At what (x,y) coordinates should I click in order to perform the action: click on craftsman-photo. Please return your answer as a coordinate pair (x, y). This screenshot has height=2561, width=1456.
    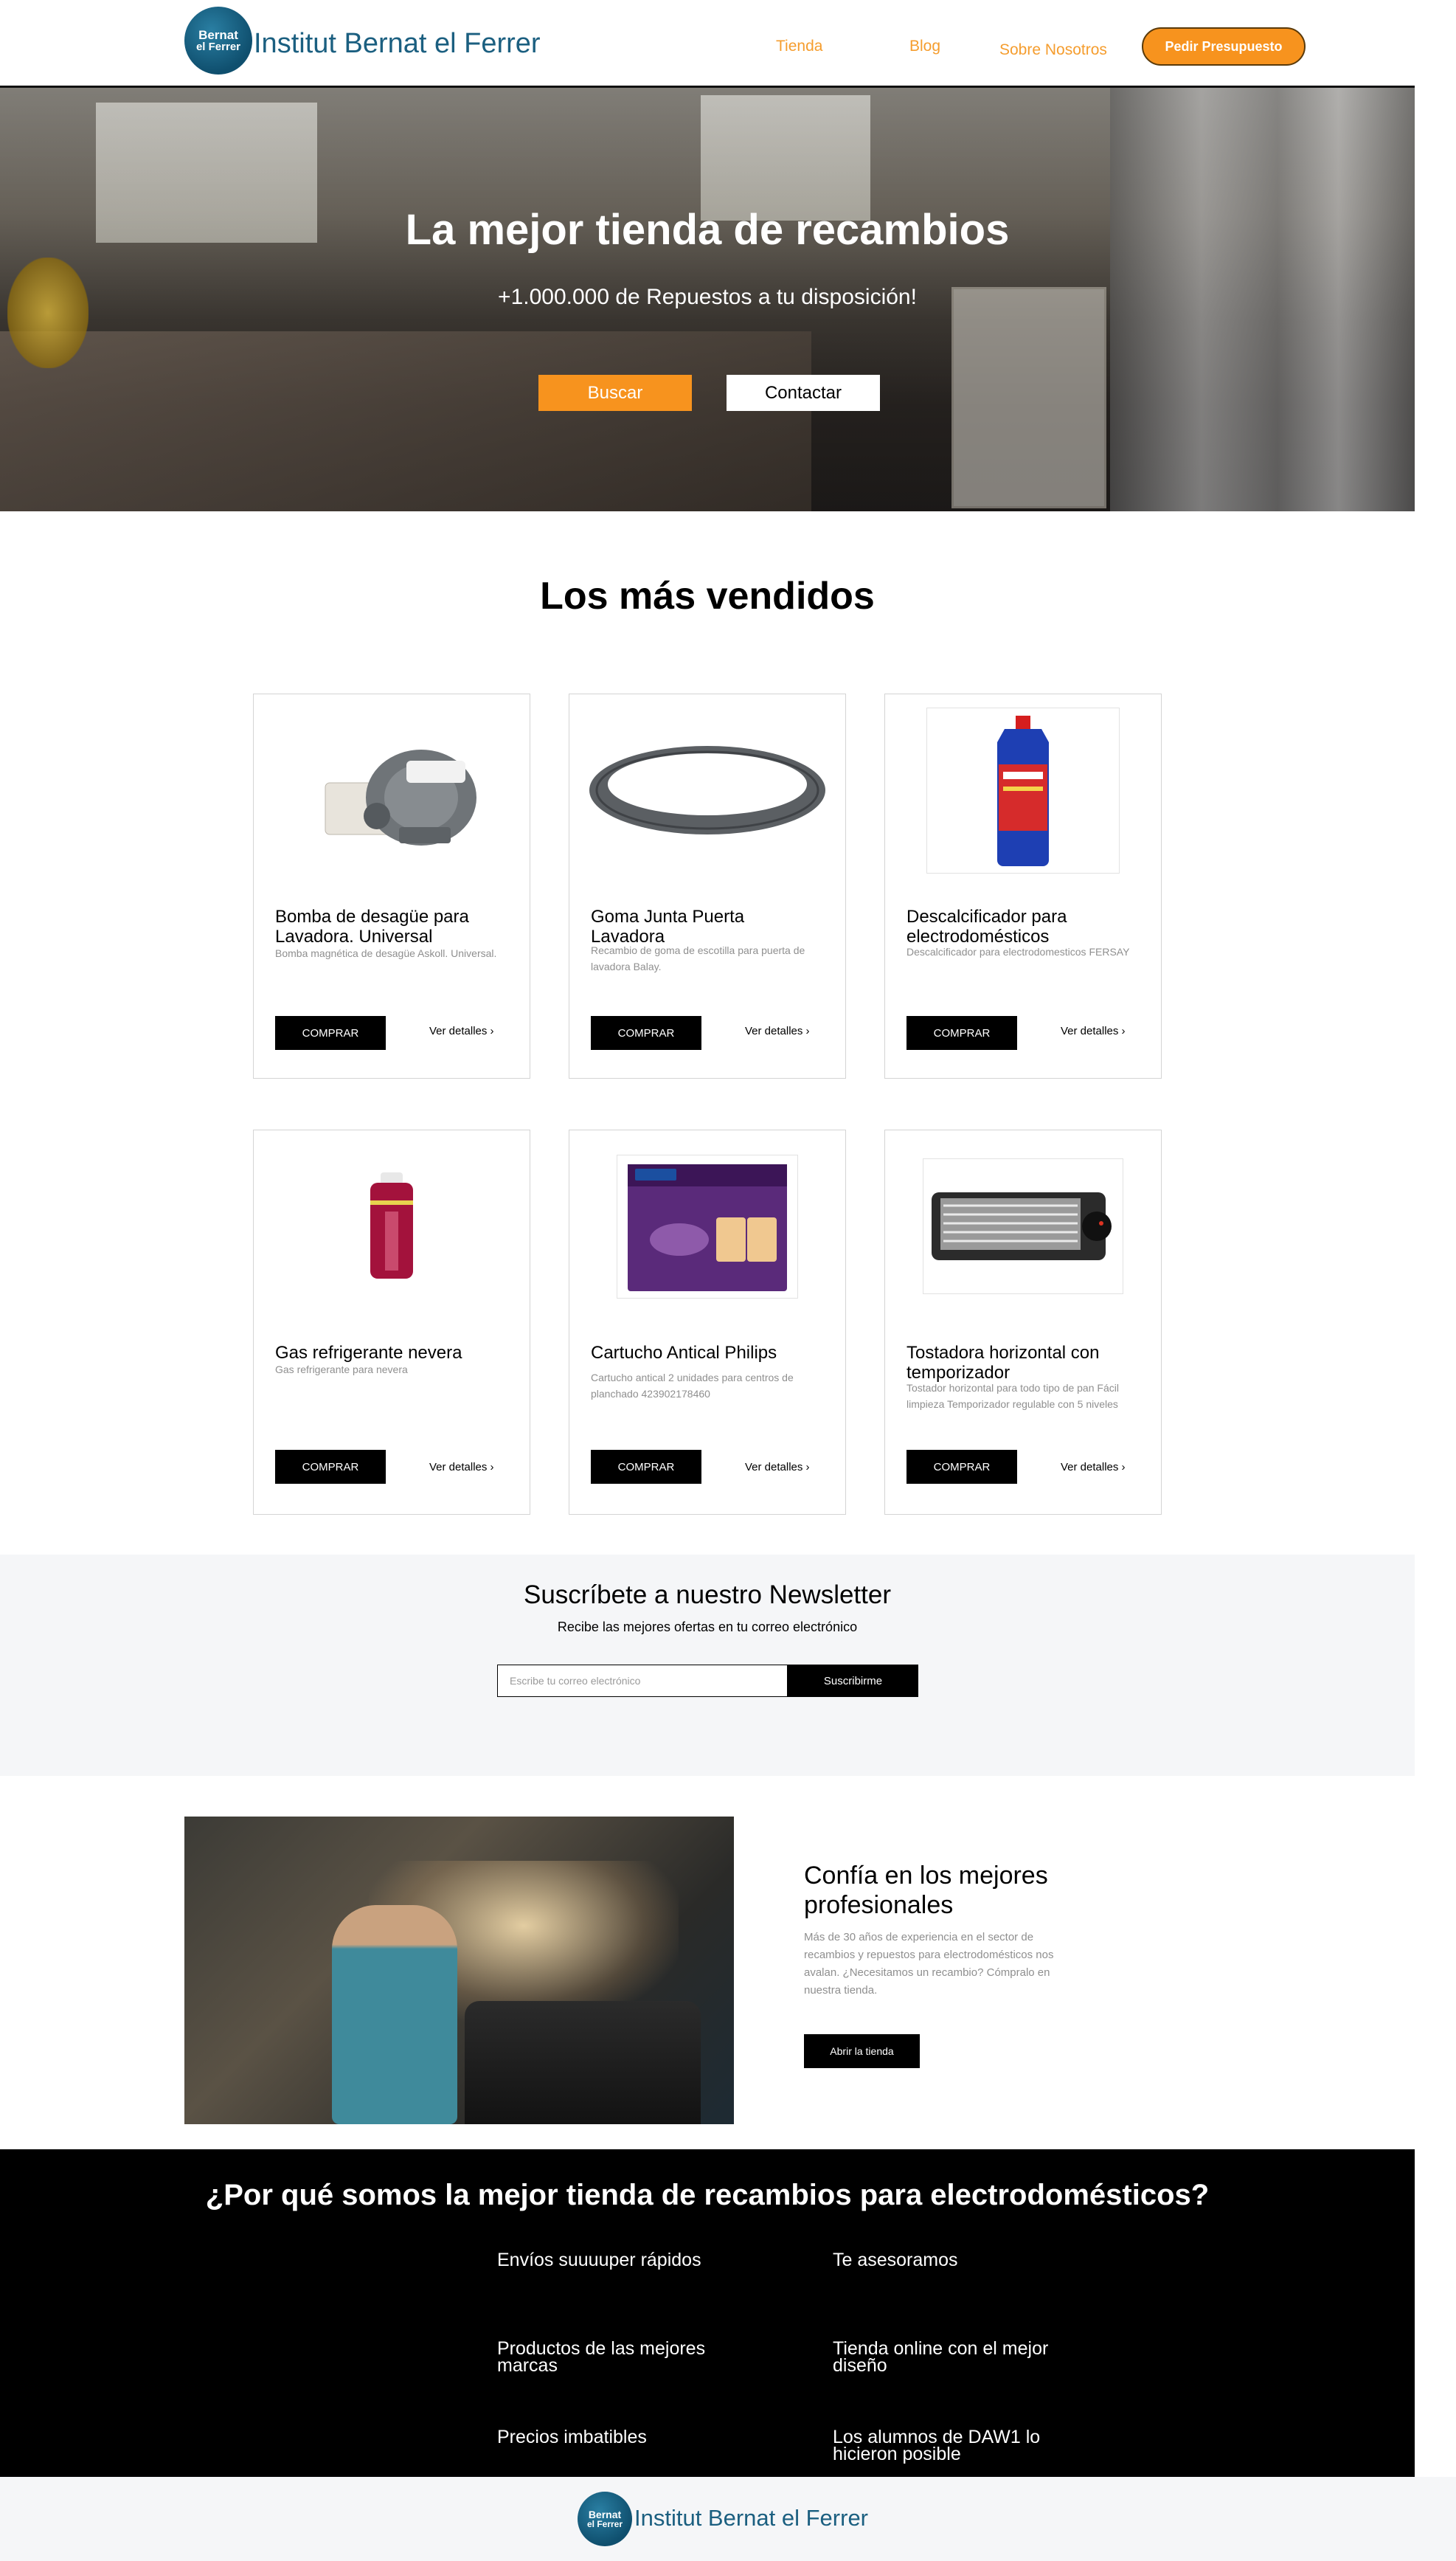
    Looking at the image, I should click on (459, 1970).